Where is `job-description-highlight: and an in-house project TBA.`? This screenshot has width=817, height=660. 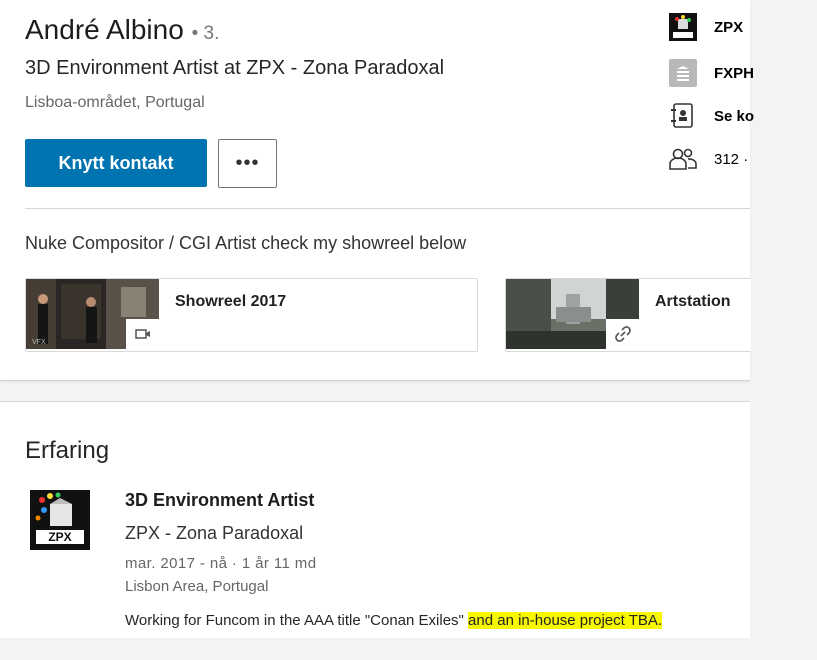
job-description-highlight: and an in-house project TBA. is located at coordinates (565, 620).